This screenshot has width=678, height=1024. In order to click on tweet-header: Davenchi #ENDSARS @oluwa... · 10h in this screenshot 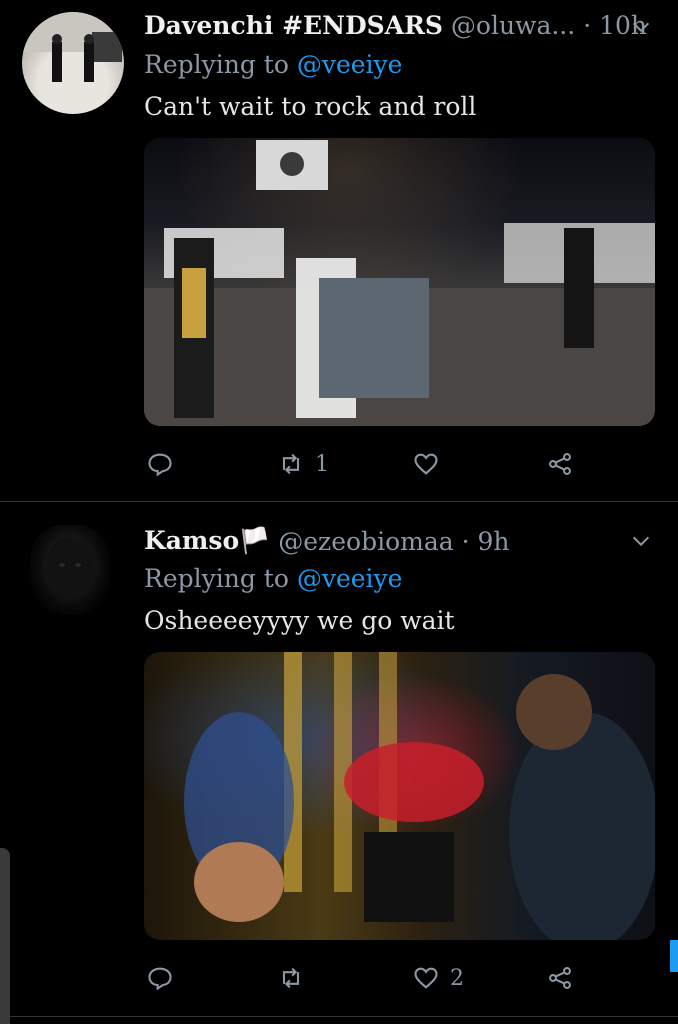, I will do `click(395, 25)`.